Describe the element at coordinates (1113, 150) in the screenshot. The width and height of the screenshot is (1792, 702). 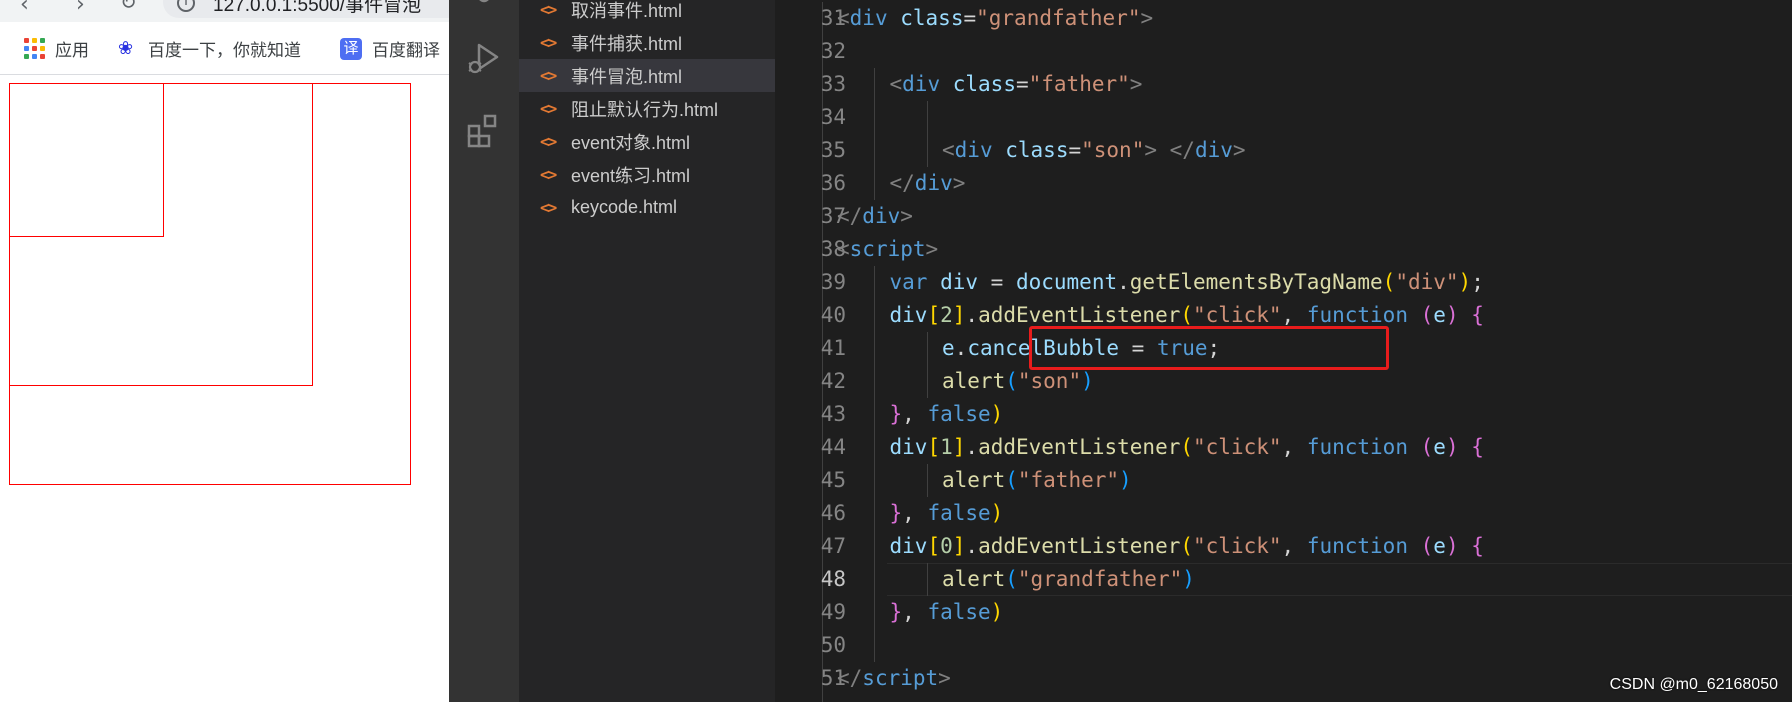
I see `code-token: "son"` at that location.